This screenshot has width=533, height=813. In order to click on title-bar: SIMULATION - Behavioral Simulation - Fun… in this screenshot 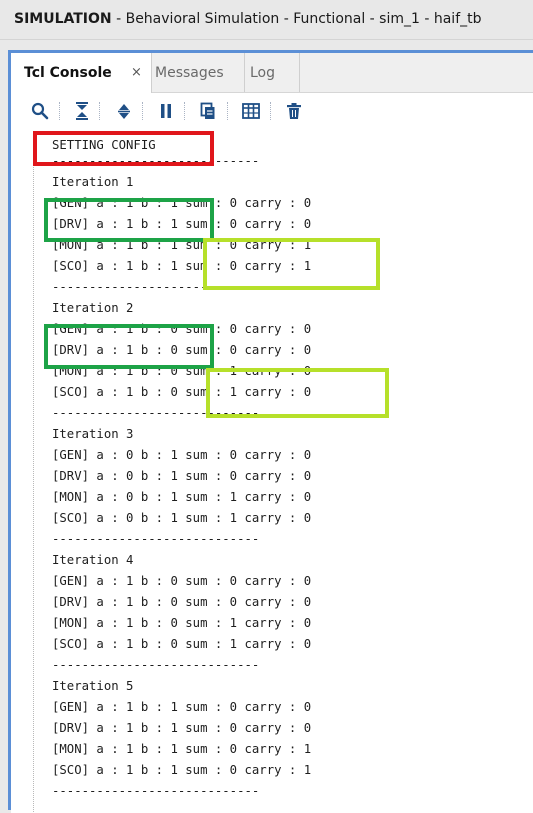, I will do `click(266, 20)`.